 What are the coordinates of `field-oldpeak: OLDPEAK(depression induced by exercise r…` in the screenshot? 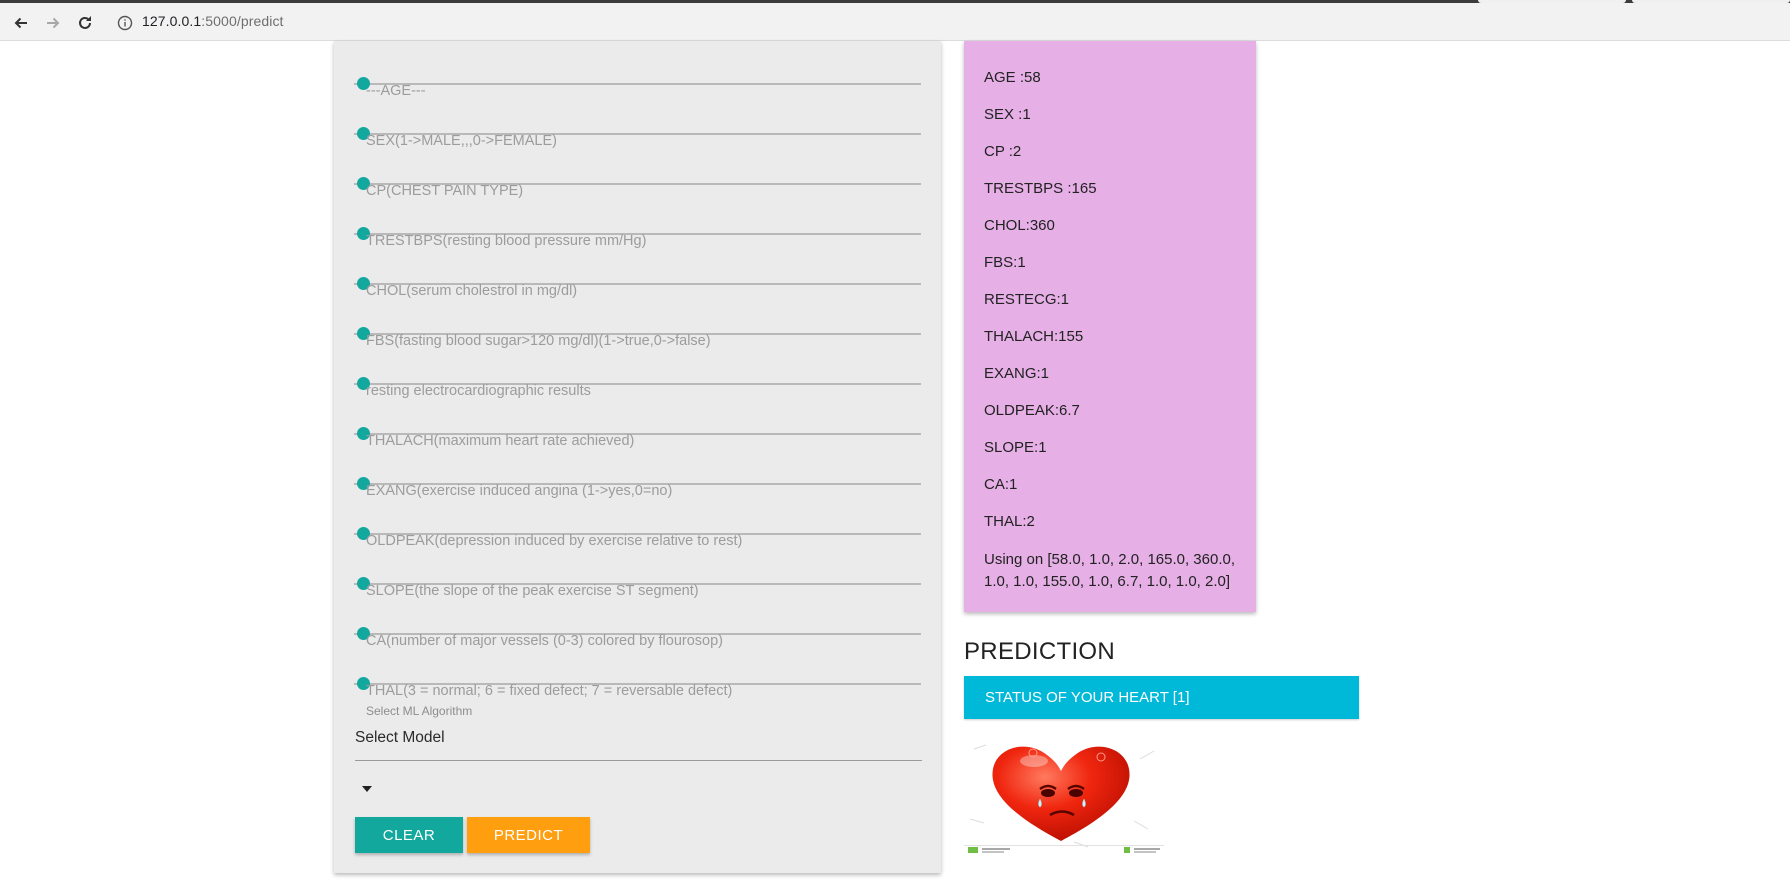 It's located at (637, 520).